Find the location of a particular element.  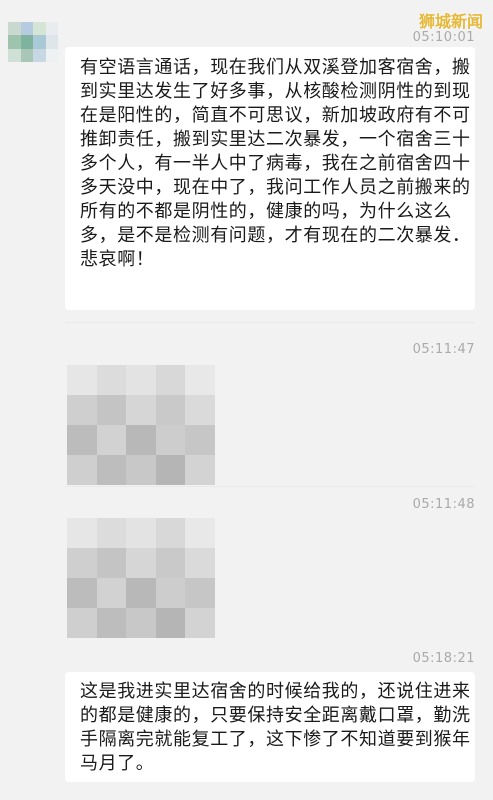

watermark: 狮城新闻 is located at coordinates (450, 21).